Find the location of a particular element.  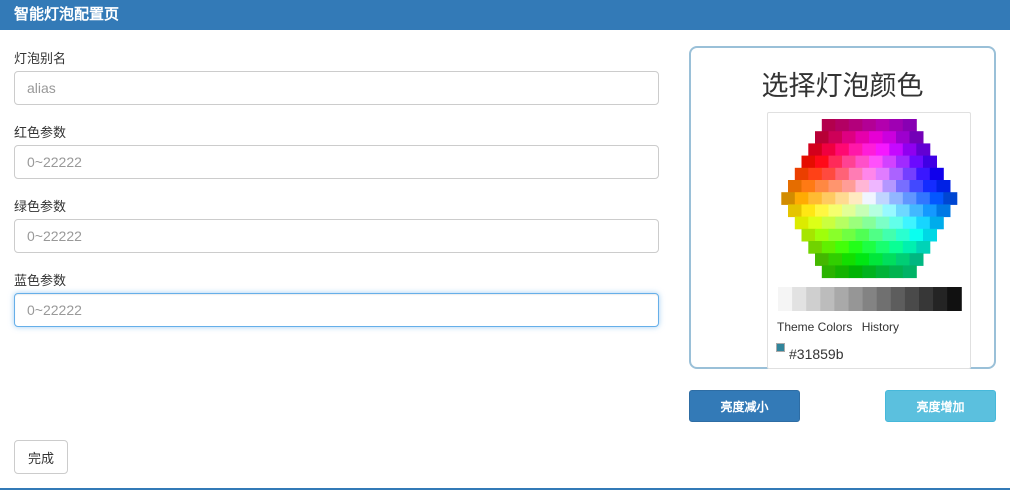

brightness-increase-button: 亮度增加 is located at coordinates (940, 406).